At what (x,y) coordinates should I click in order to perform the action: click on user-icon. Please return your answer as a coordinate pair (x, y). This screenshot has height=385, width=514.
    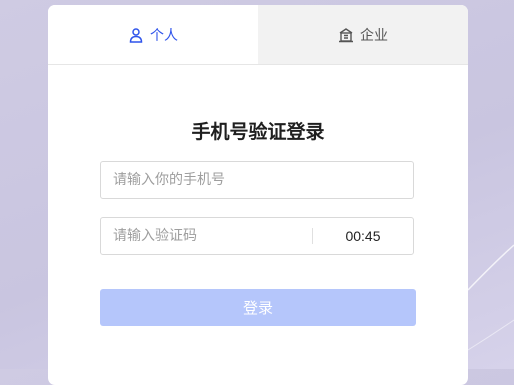
    Looking at the image, I should click on (136, 35).